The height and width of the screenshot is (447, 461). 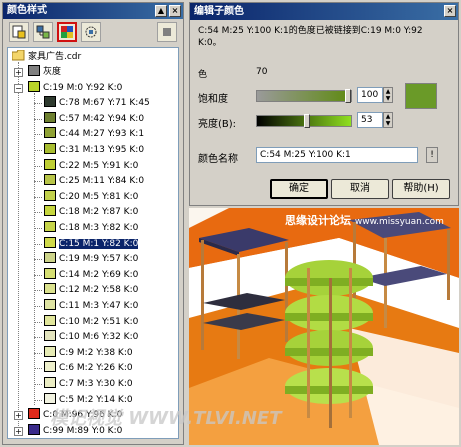 I want to click on tree-child-color: C:44 M:27 Y:93 K:1, so click(x=94, y=134).